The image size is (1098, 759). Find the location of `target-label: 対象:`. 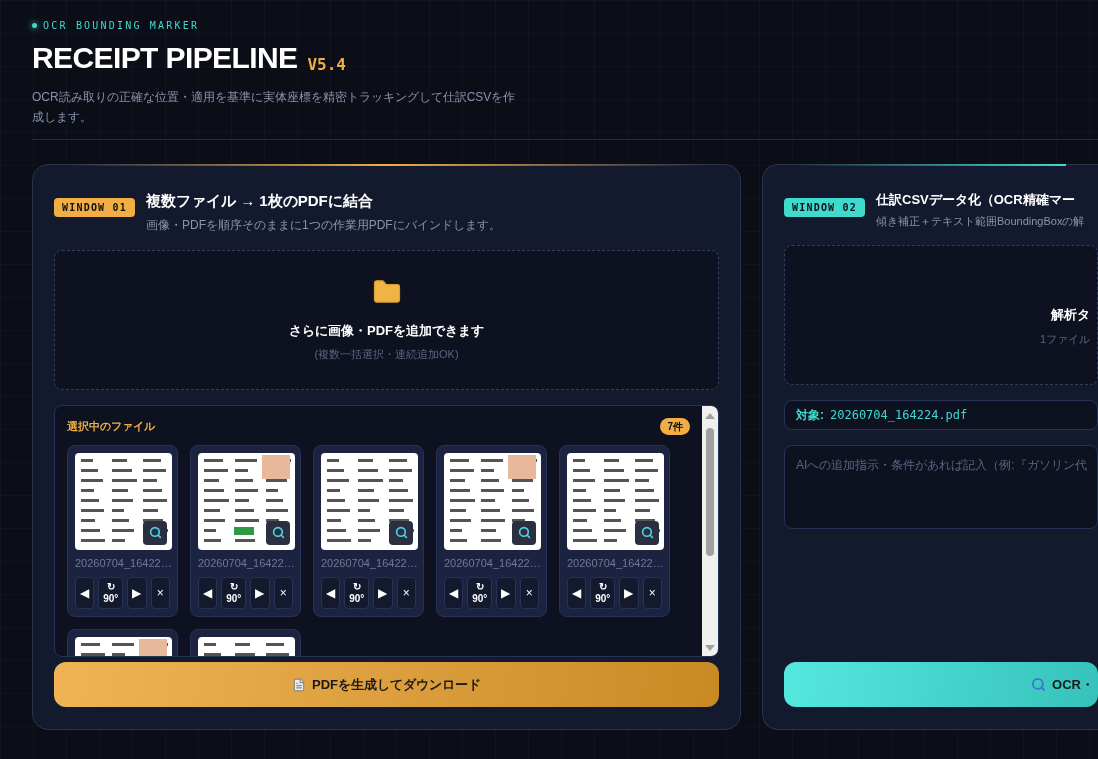

target-label: 対象: is located at coordinates (810, 415).